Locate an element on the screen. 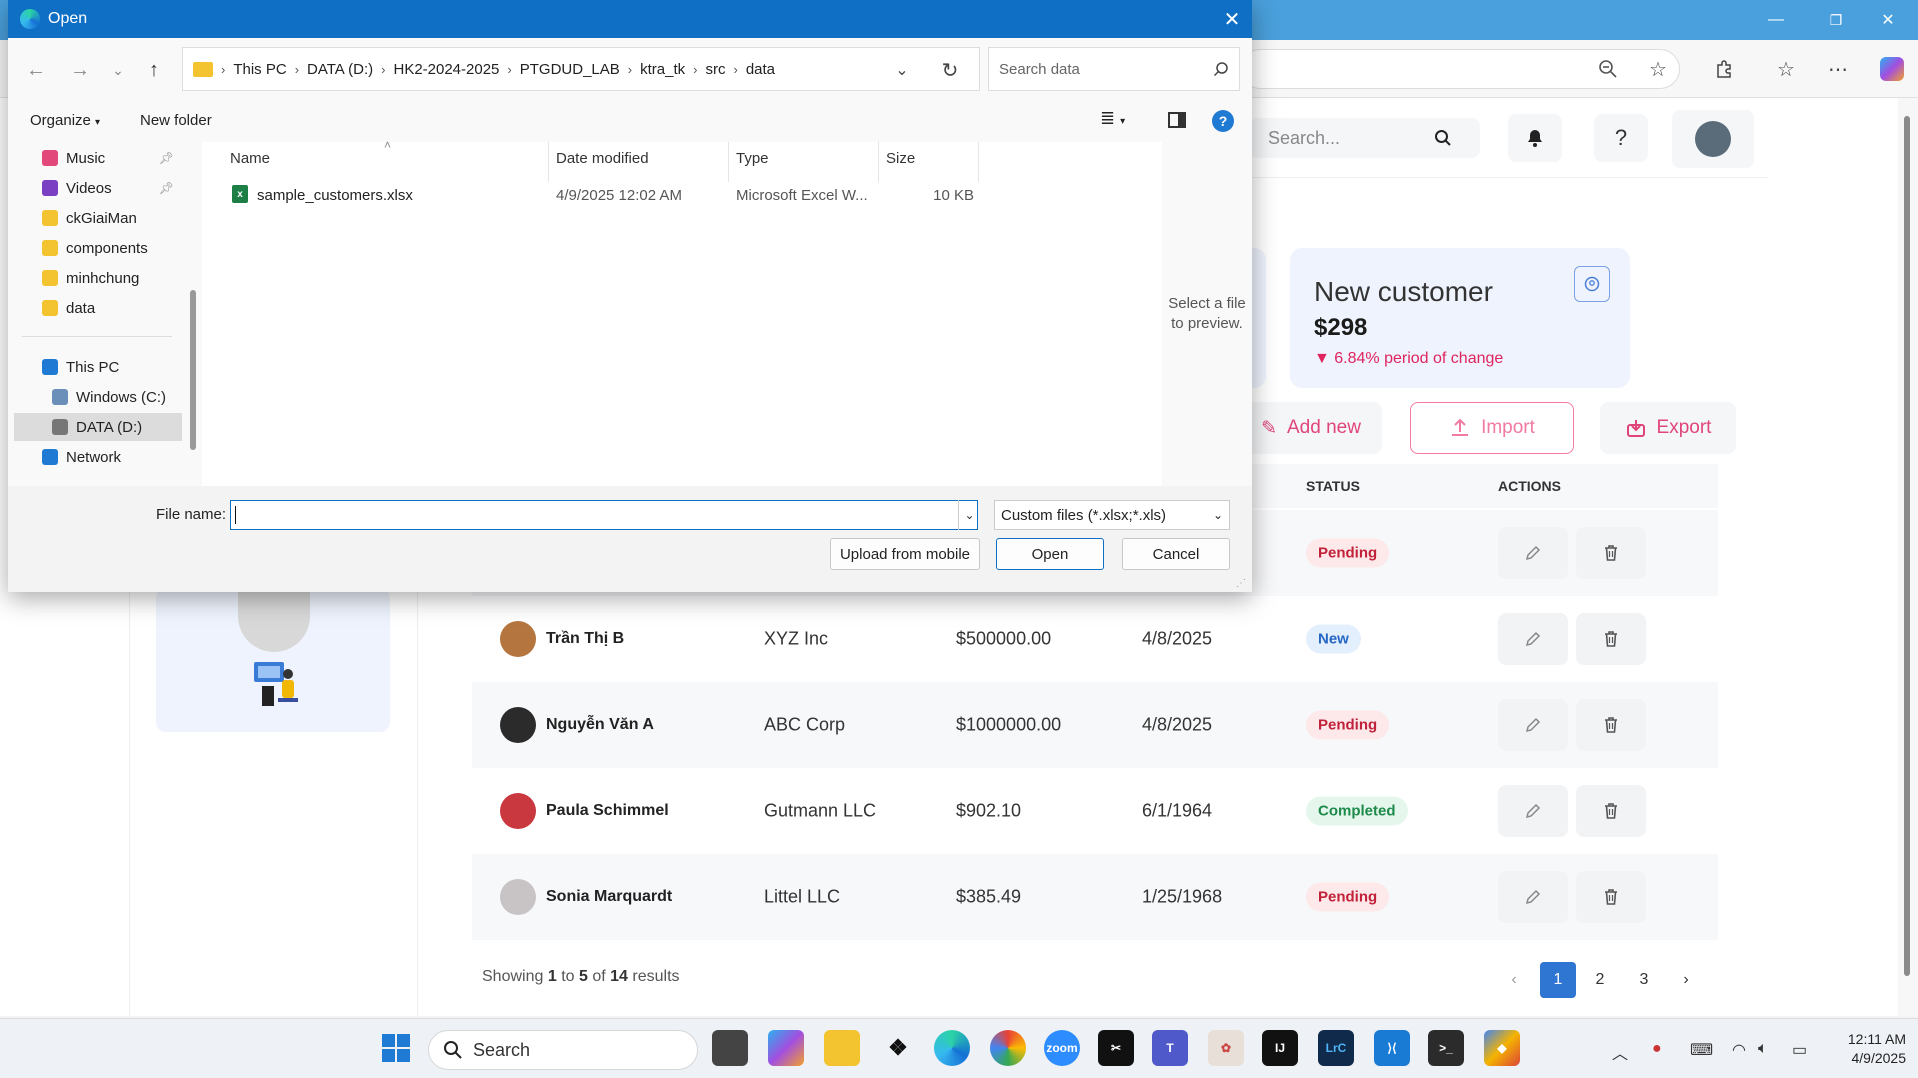 Image resolution: width=1918 pixels, height=1078 pixels. terminal-icon: >_ is located at coordinates (1446, 1048).